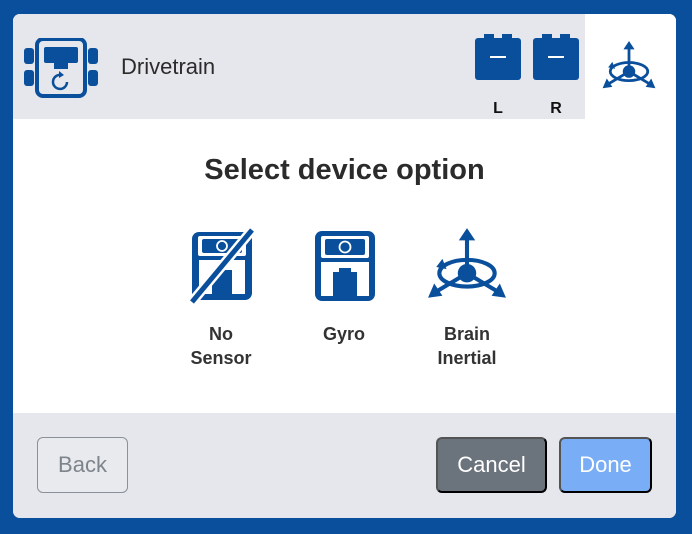  What do you see at coordinates (467, 263) in the screenshot?
I see `brain-inertial-icon` at bounding box center [467, 263].